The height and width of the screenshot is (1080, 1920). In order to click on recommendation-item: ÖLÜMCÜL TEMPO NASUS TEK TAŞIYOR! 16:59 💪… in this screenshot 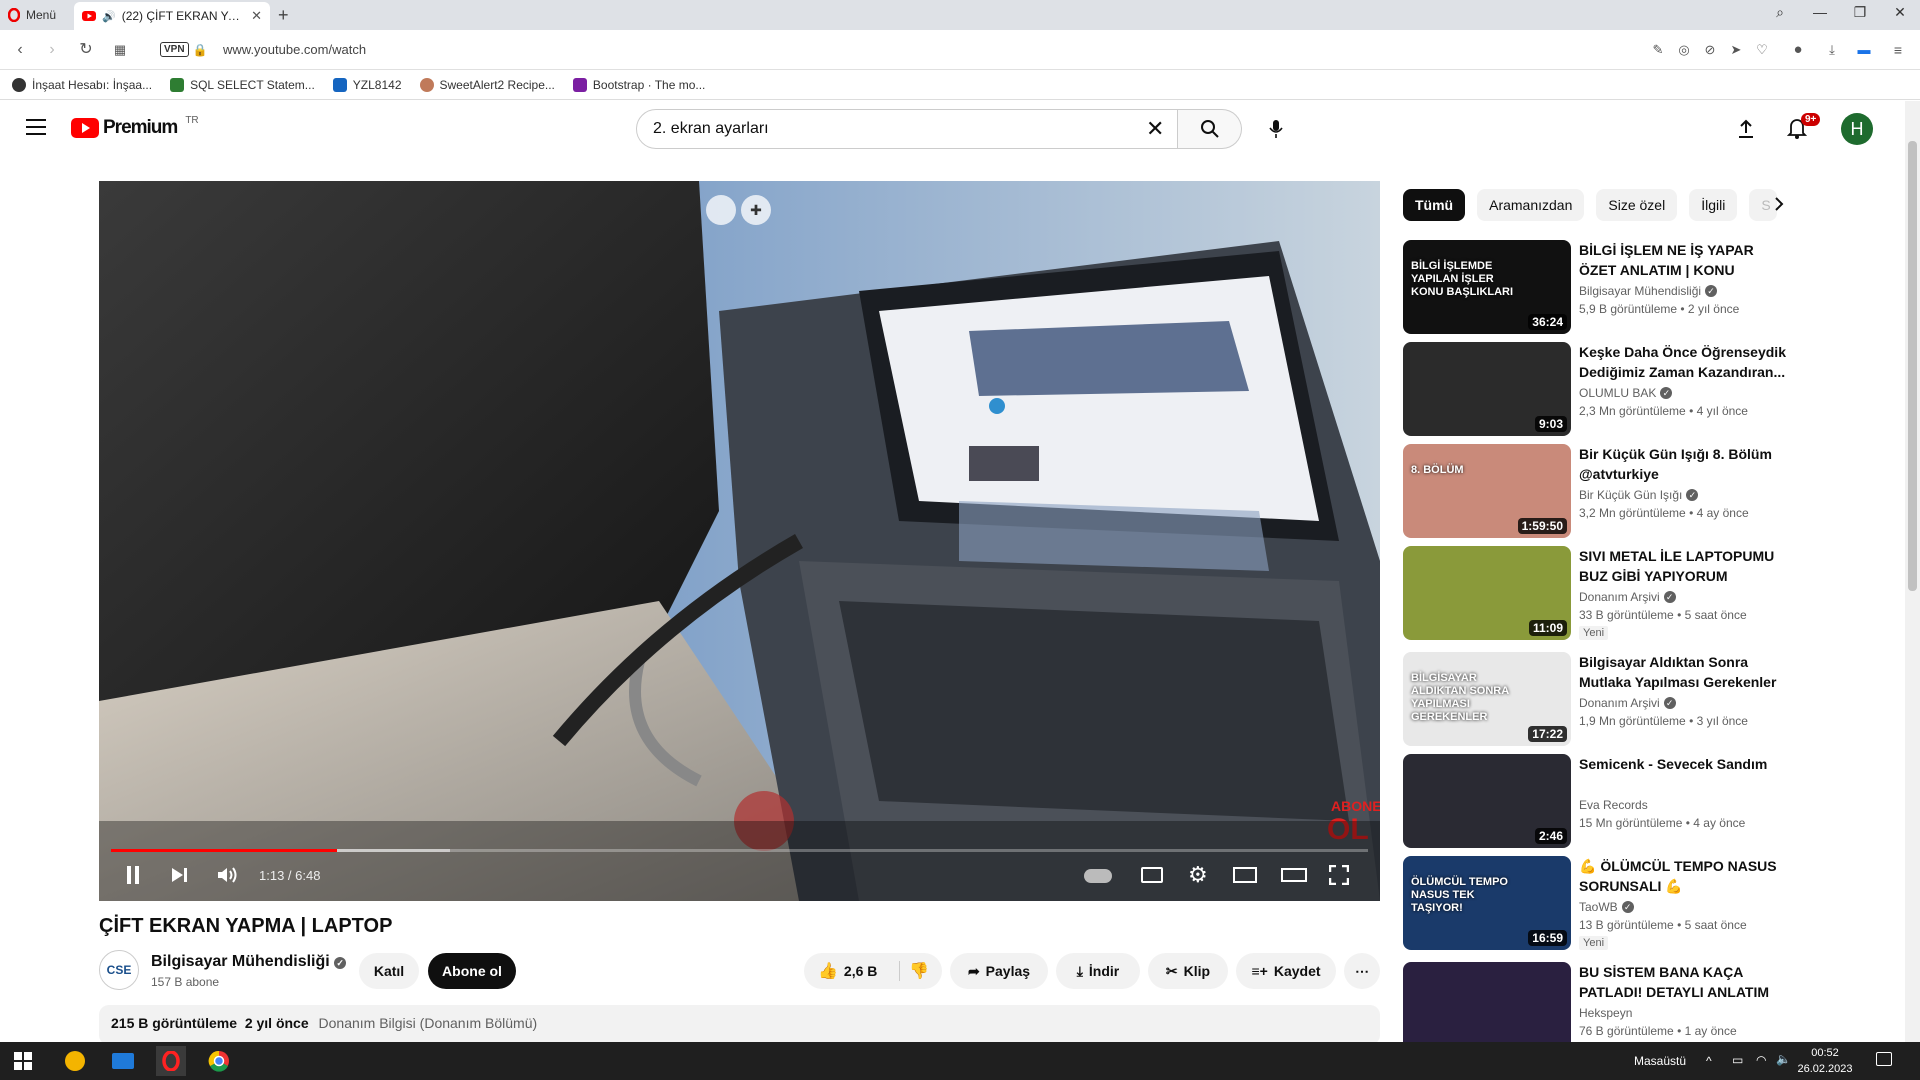, I will do `click(1603, 909)`.